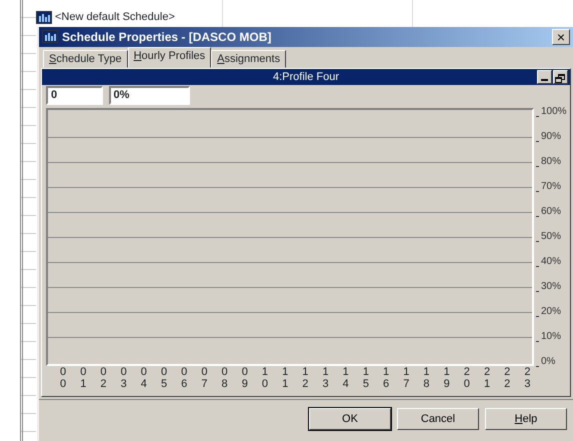 The image size is (573, 441). Describe the element at coordinates (83, 379) in the screenshot. I see `hour-label: 01` at that location.